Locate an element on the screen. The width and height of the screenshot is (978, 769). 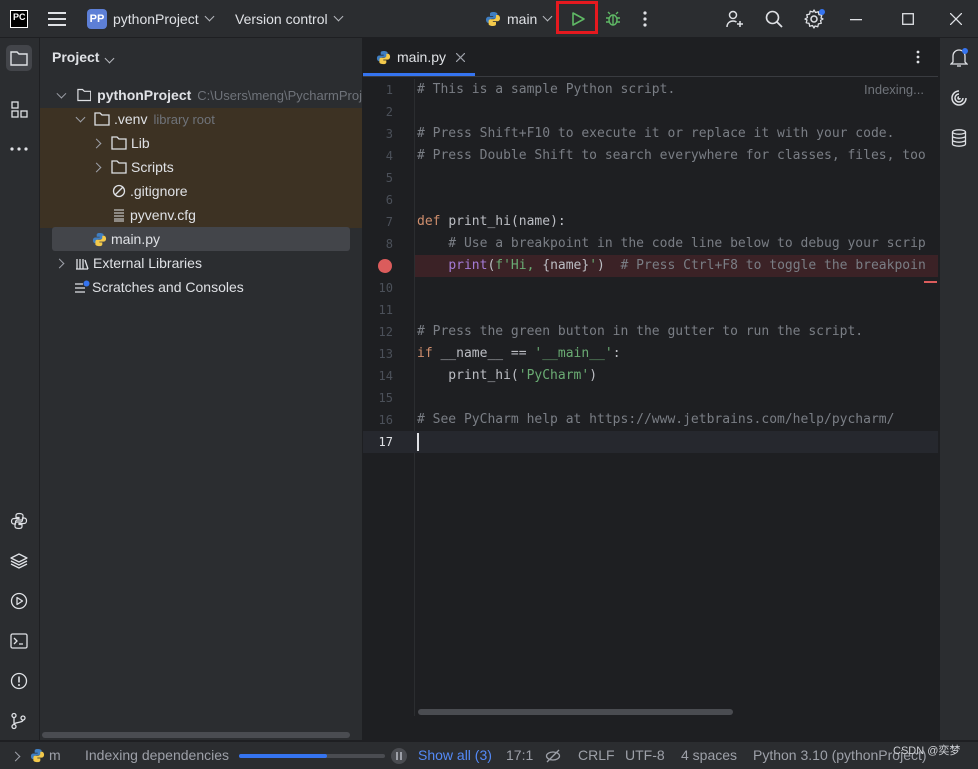
indexing-status: Indexing dependencies is located at coordinates (157, 755).